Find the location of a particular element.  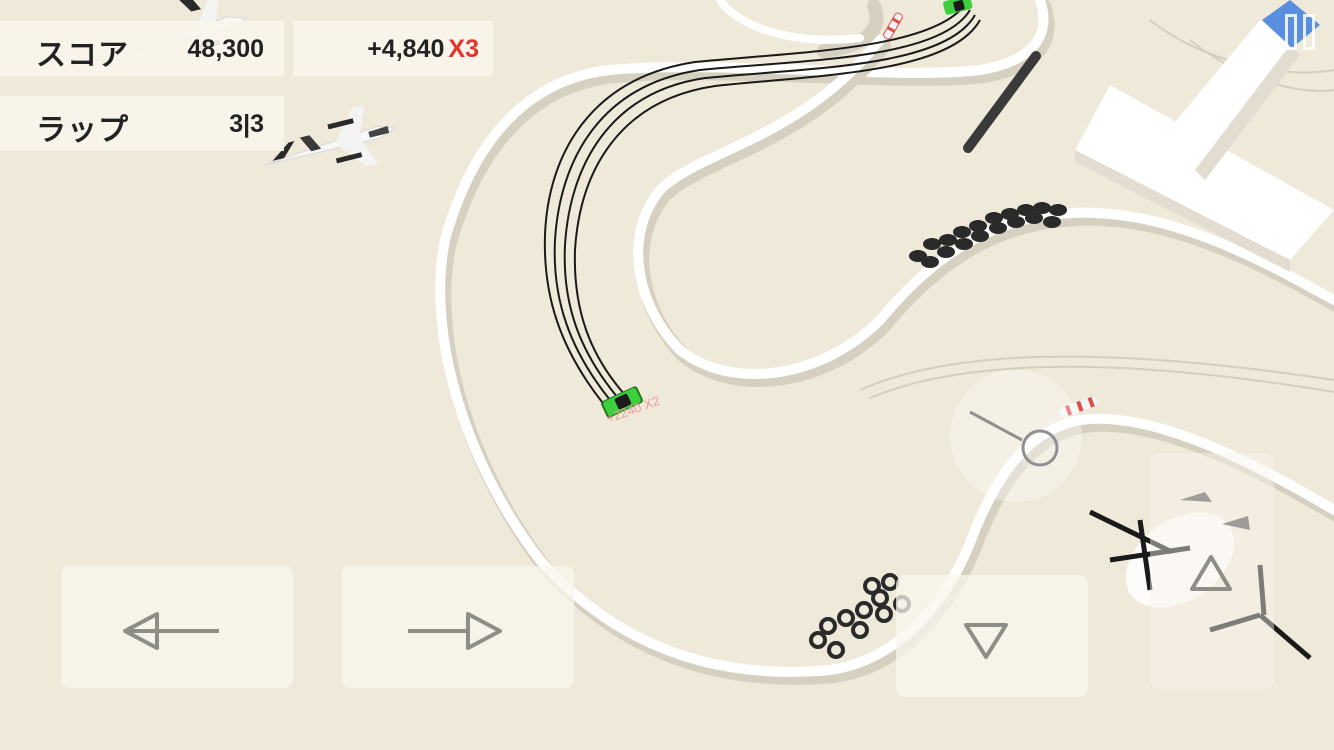

brake-button is located at coordinates (992, 636).